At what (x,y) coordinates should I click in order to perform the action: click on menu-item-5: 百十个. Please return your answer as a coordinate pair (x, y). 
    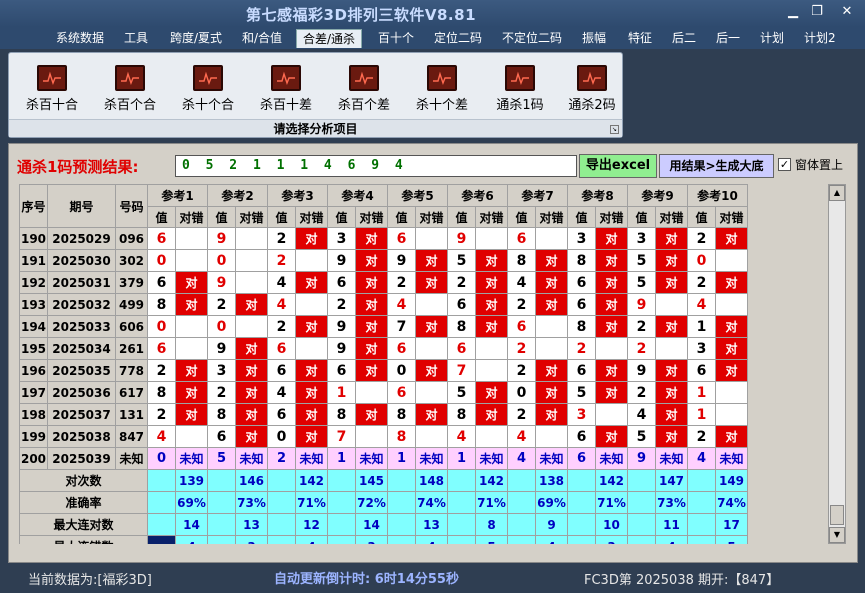
    Looking at the image, I should click on (396, 38).